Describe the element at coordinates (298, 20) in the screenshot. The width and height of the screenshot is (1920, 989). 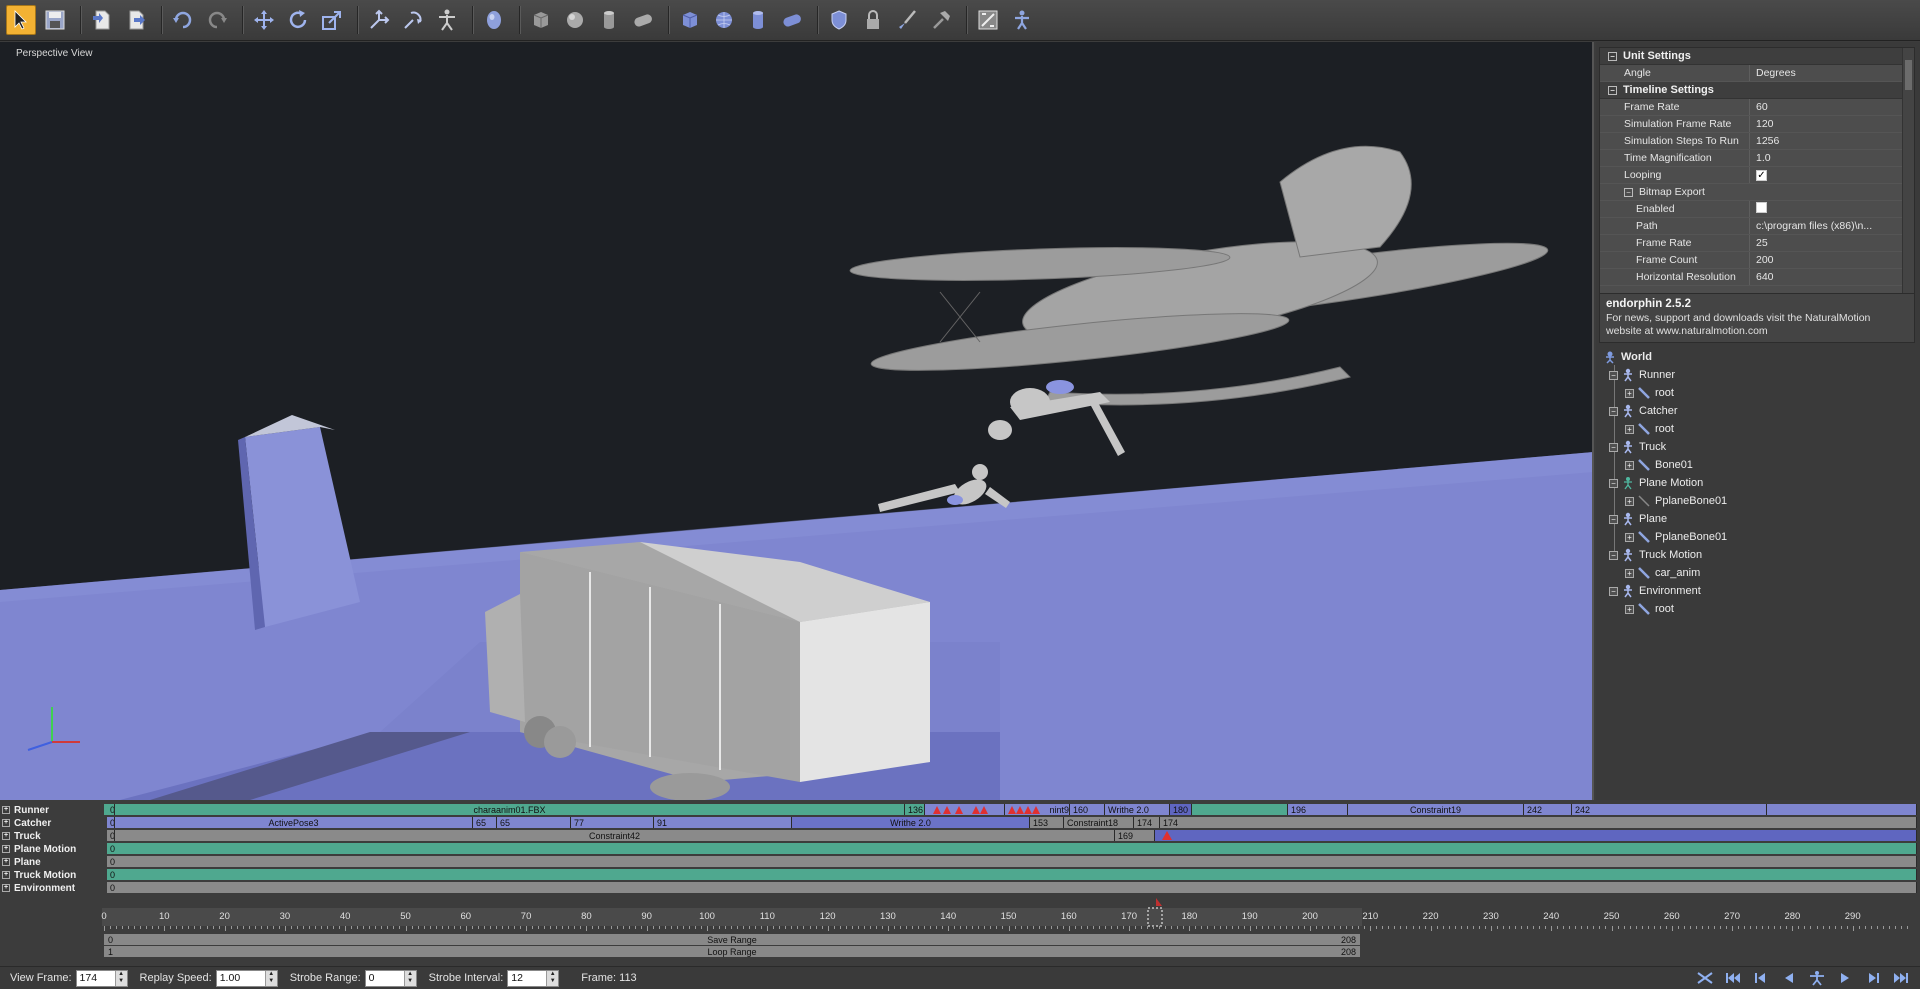
I see `rotate-button` at that location.